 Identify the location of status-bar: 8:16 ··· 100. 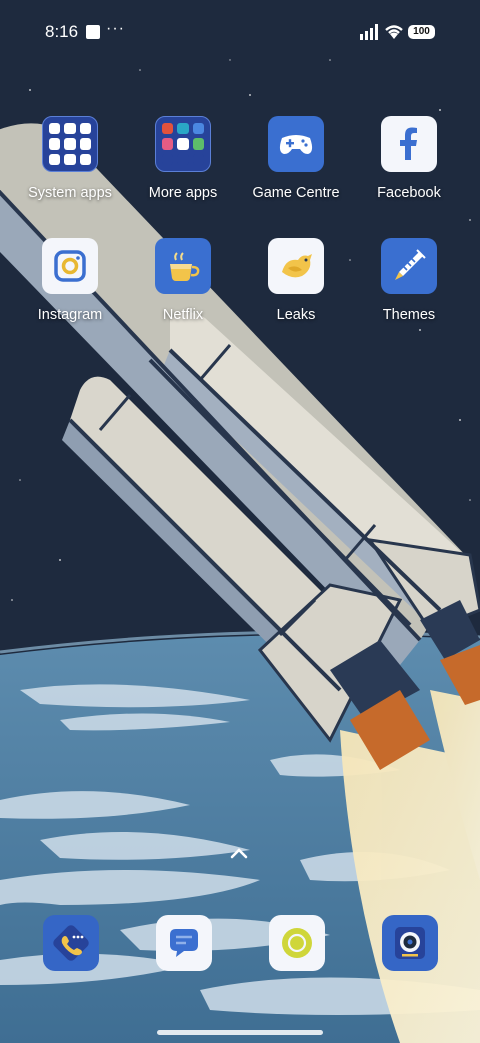
(240, 32).